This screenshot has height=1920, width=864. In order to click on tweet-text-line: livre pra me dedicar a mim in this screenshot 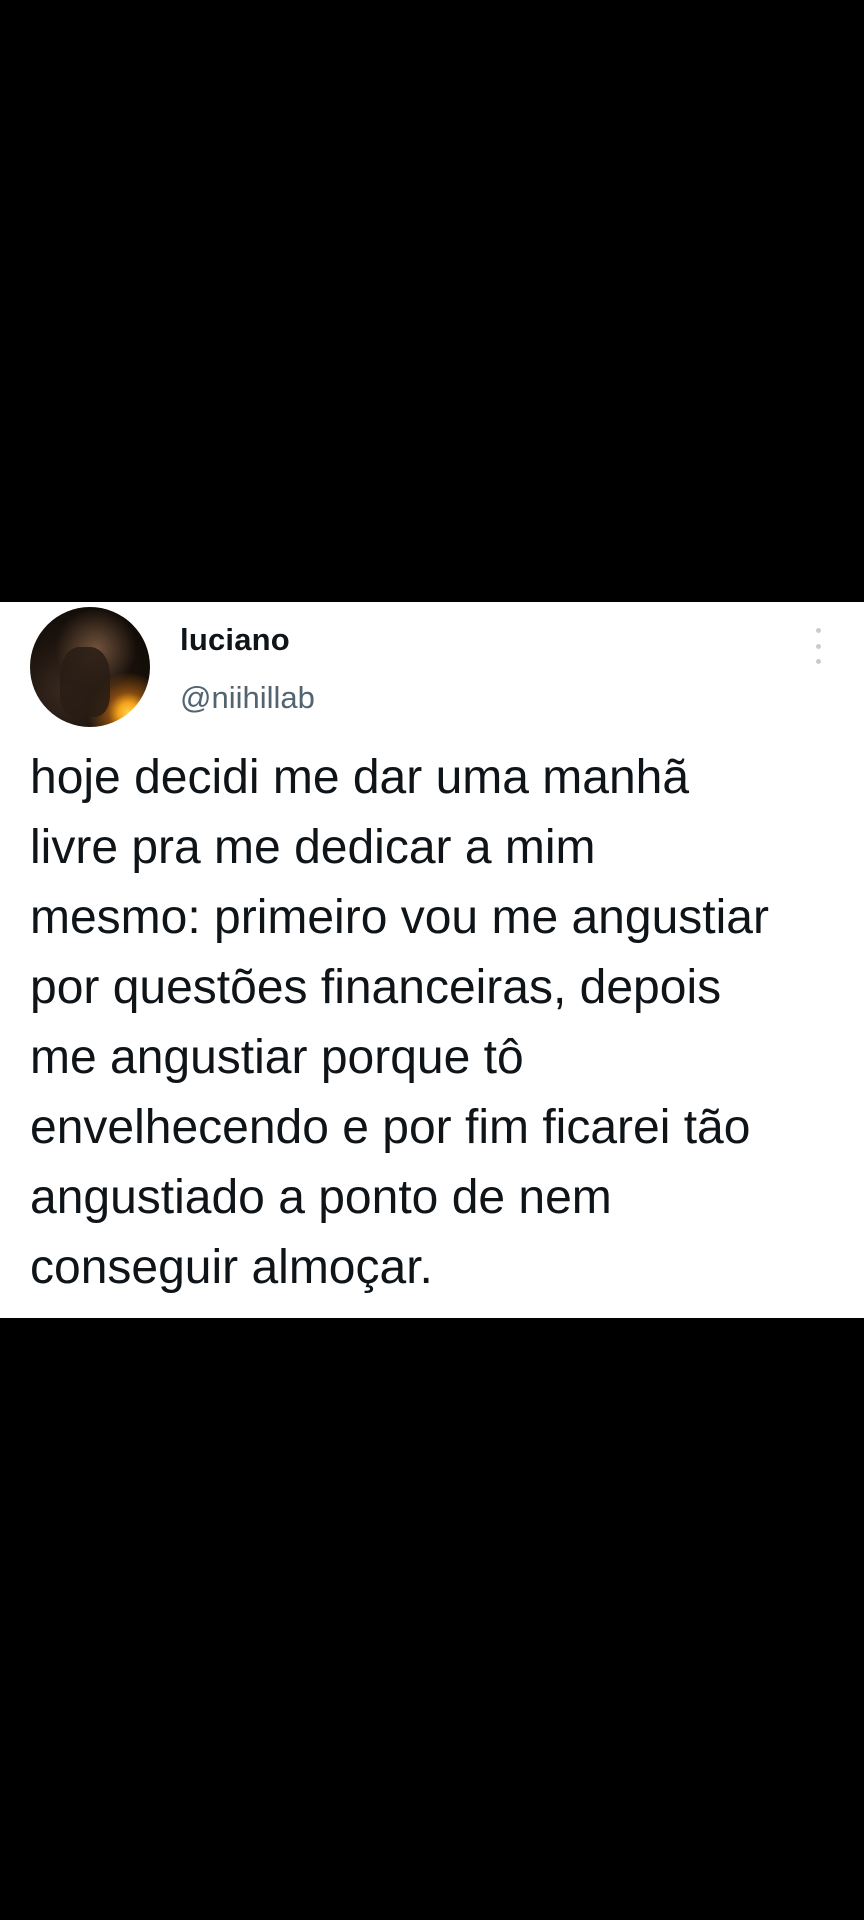, I will do `click(313, 847)`.